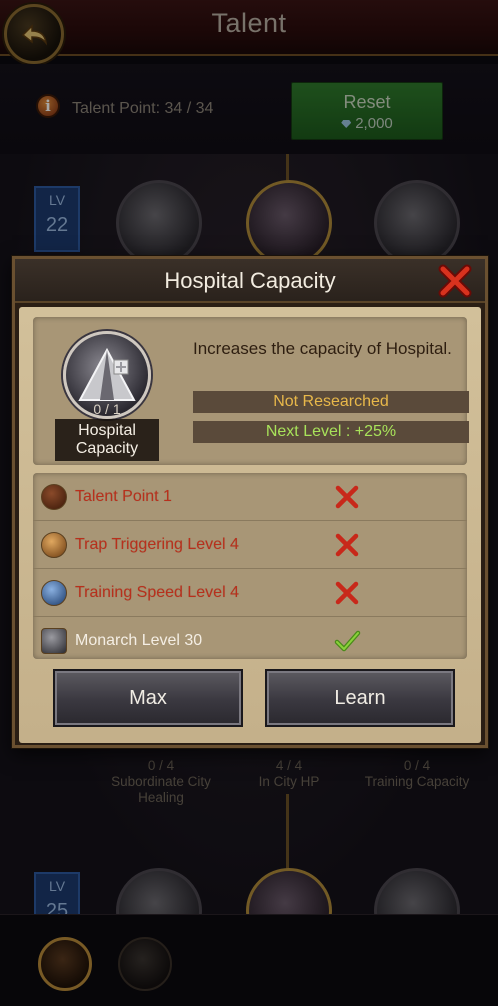 Image resolution: width=498 pixels, height=1006 pixels. Describe the element at coordinates (322, 348) in the screenshot. I see `skill-description: Increases the capacity of Hospital.` at that location.